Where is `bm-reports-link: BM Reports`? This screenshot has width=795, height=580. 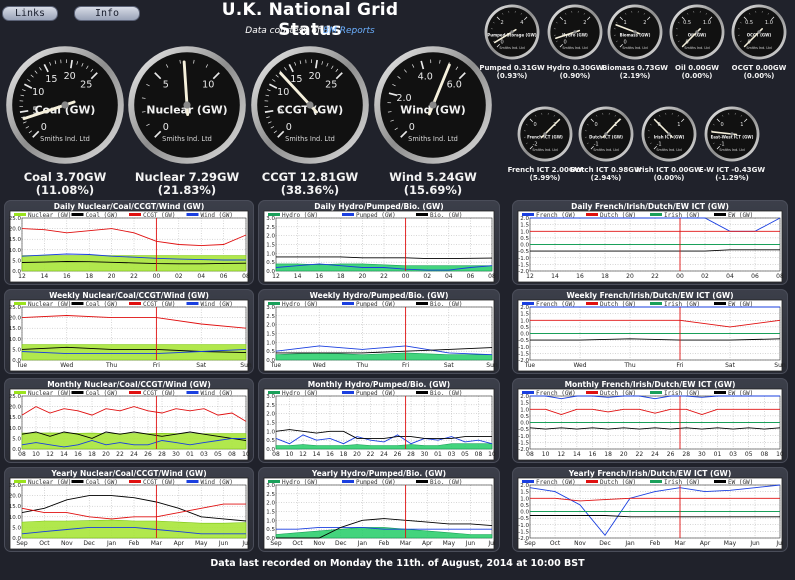 bm-reports-link: BM Reports is located at coordinates (349, 31).